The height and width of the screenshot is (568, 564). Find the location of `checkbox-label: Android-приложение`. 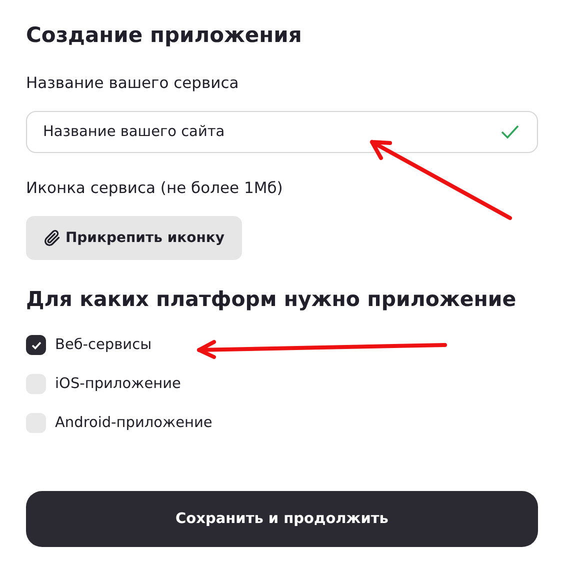

checkbox-label: Android-приложение is located at coordinates (133, 423).